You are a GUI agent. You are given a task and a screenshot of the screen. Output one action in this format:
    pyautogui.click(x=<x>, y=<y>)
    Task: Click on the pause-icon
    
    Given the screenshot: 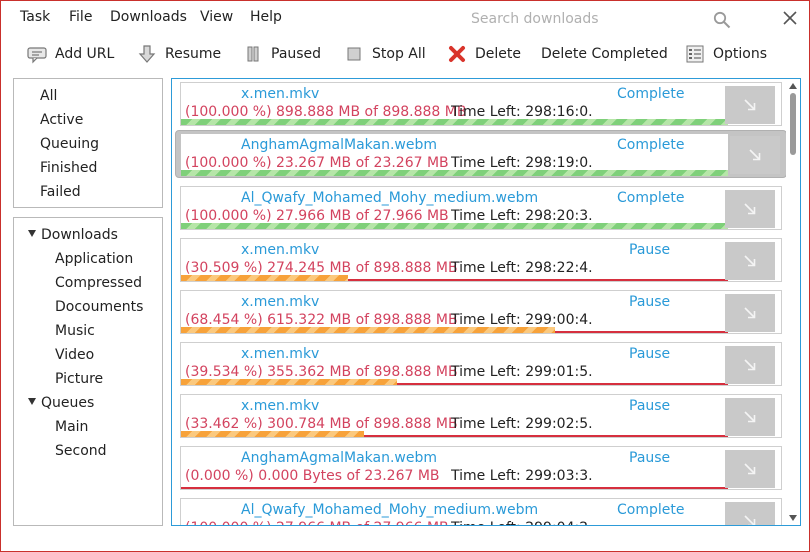 What is the action you would take?
    pyautogui.click(x=253, y=54)
    